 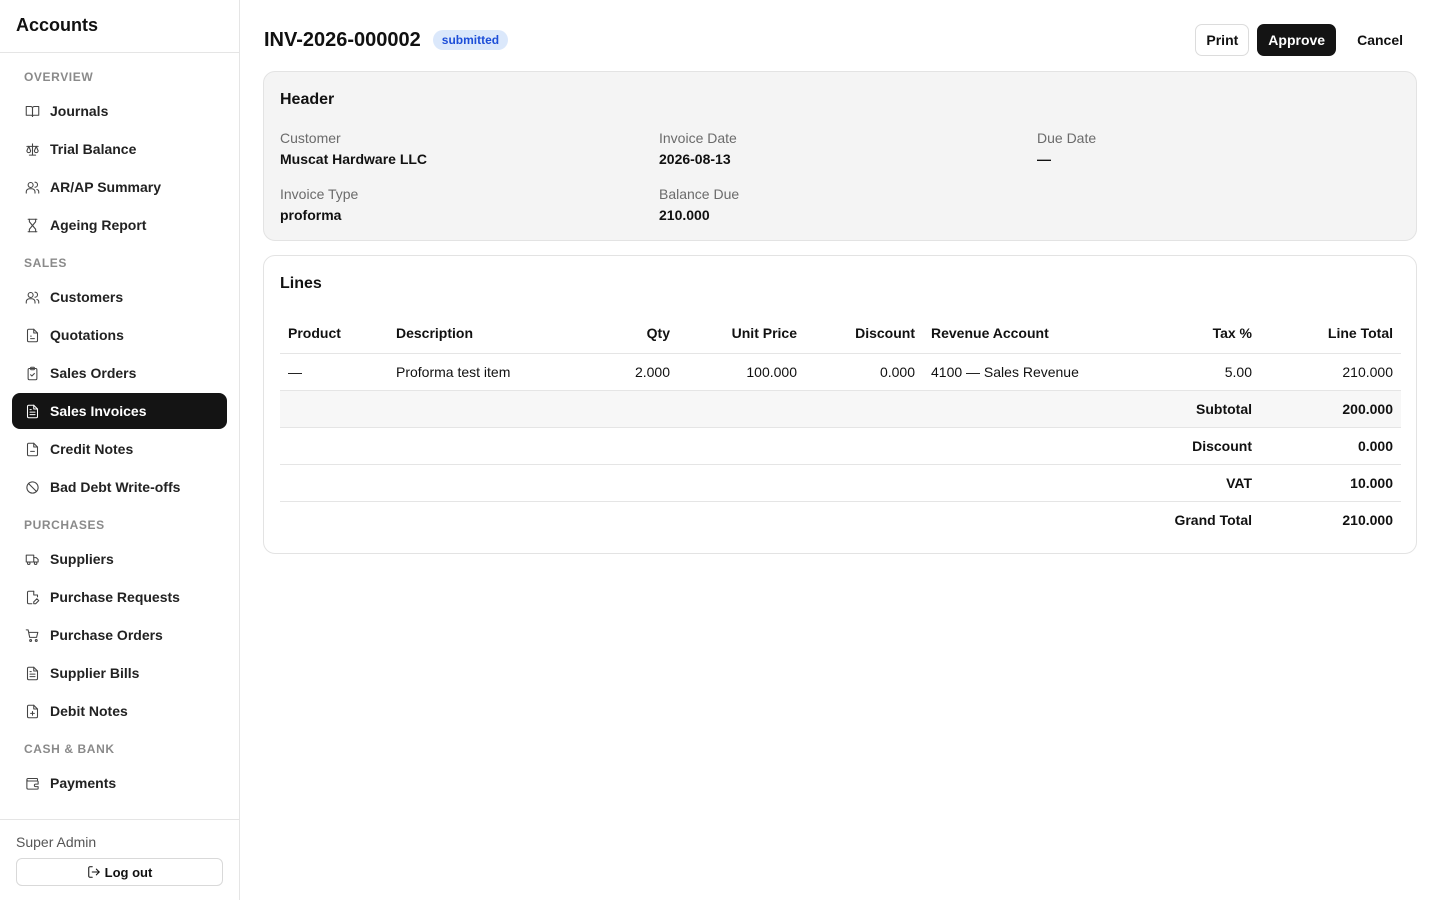 I want to click on section-label-cash-bank: CASH & BANK, so click(x=69, y=749).